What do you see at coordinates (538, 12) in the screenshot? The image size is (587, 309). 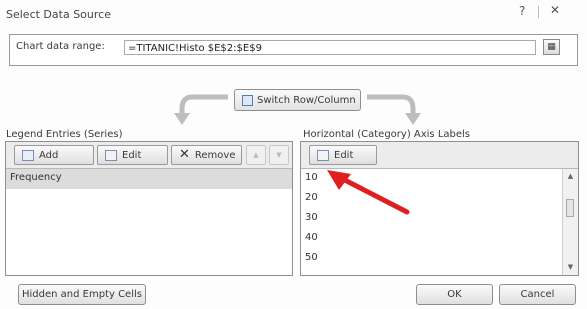 I see `title-separator` at bounding box center [538, 12].